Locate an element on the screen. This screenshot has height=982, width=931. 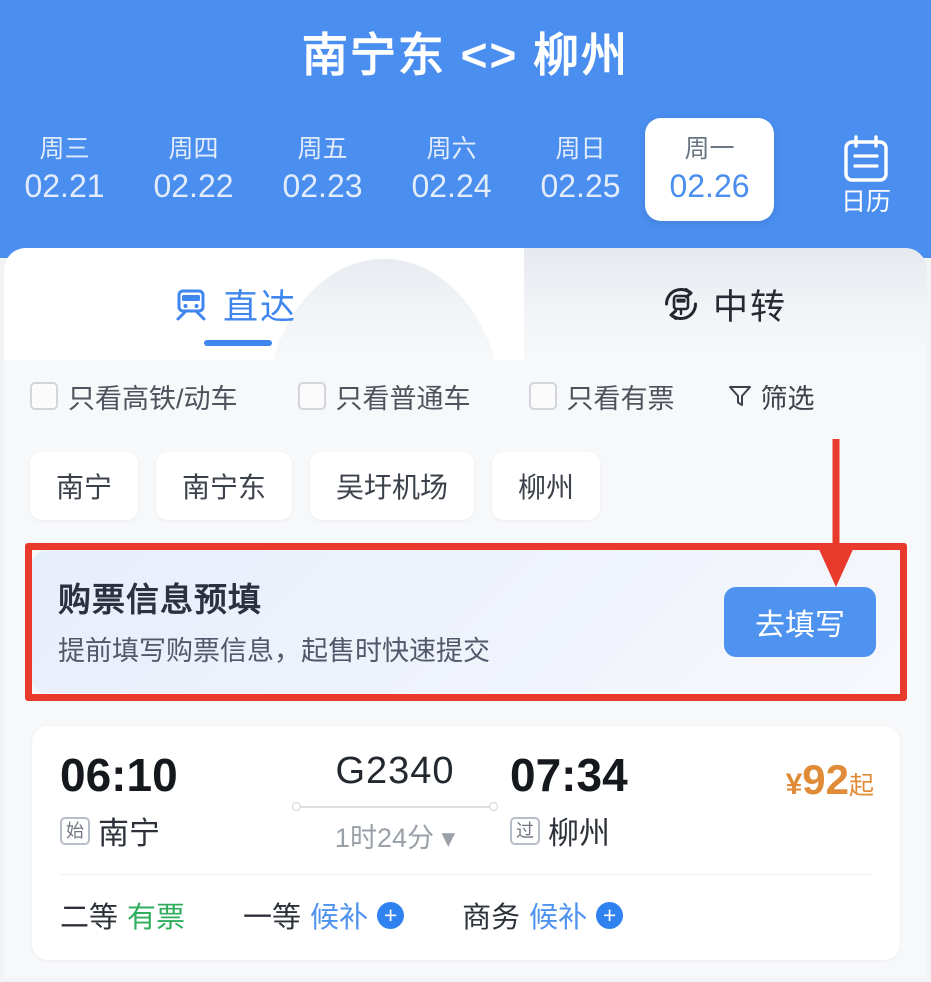
train-icon is located at coordinates (191, 305).